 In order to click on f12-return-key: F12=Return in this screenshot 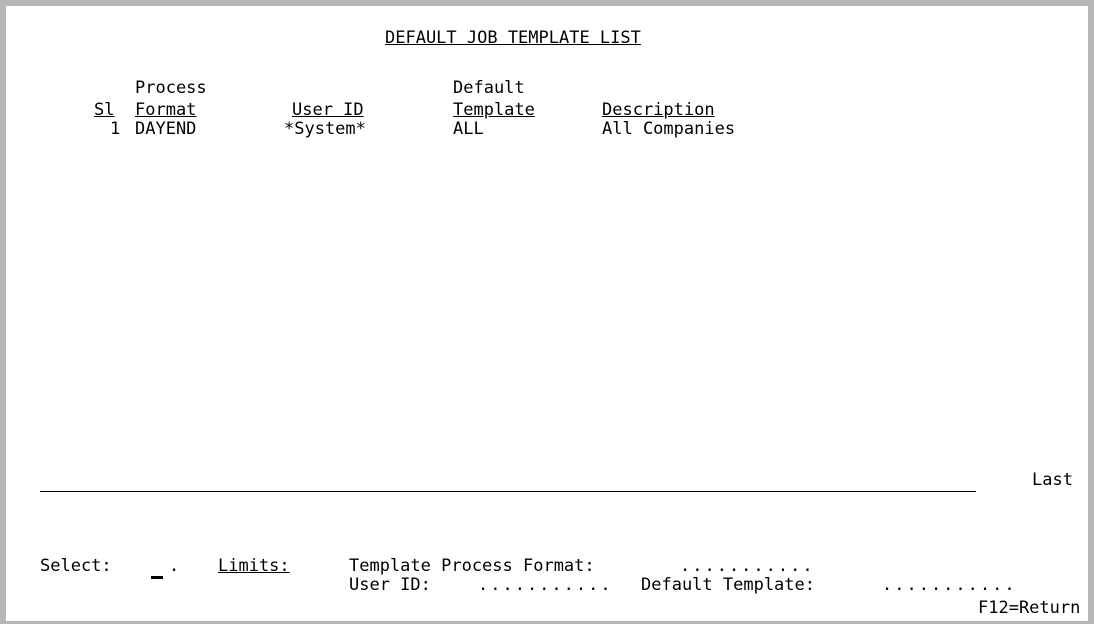, I will do `click(1029, 608)`.